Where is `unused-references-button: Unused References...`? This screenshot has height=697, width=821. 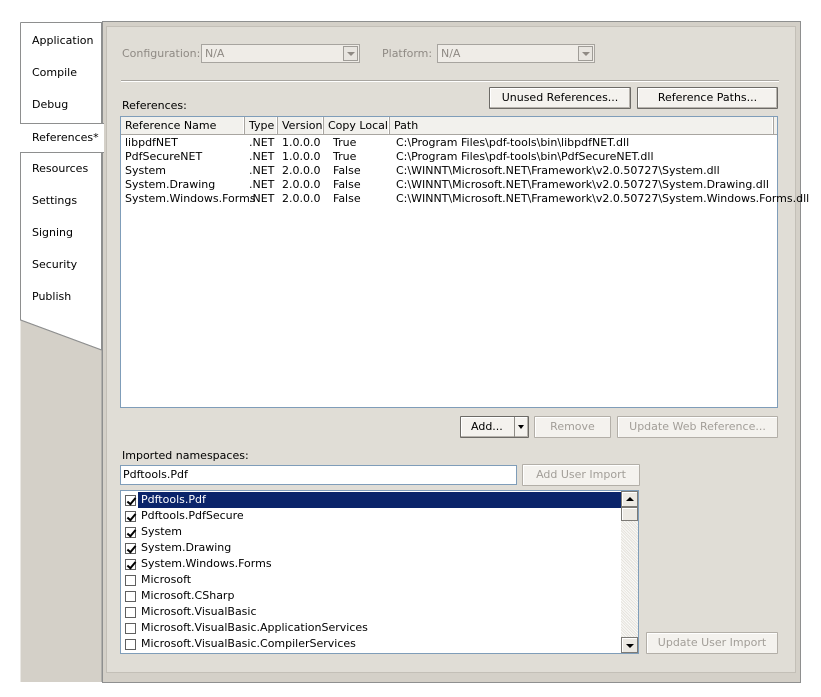 unused-references-button: Unused References... is located at coordinates (560, 98).